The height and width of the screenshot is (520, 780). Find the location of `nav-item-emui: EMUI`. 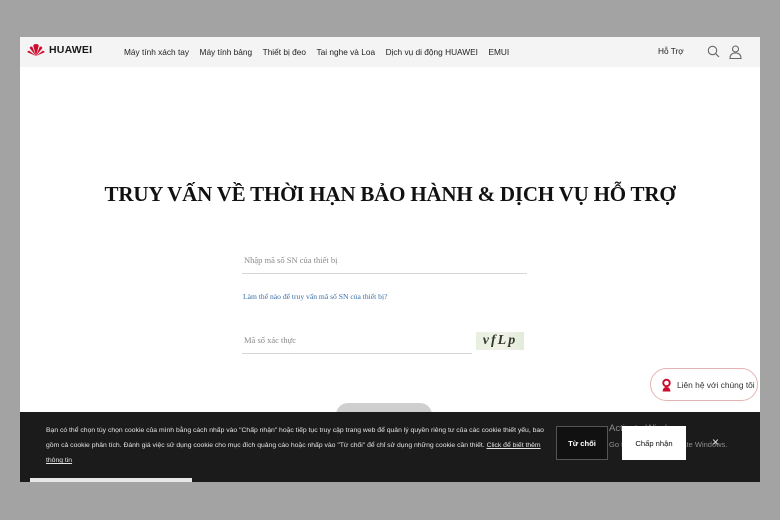

nav-item-emui: EMUI is located at coordinates (498, 52).